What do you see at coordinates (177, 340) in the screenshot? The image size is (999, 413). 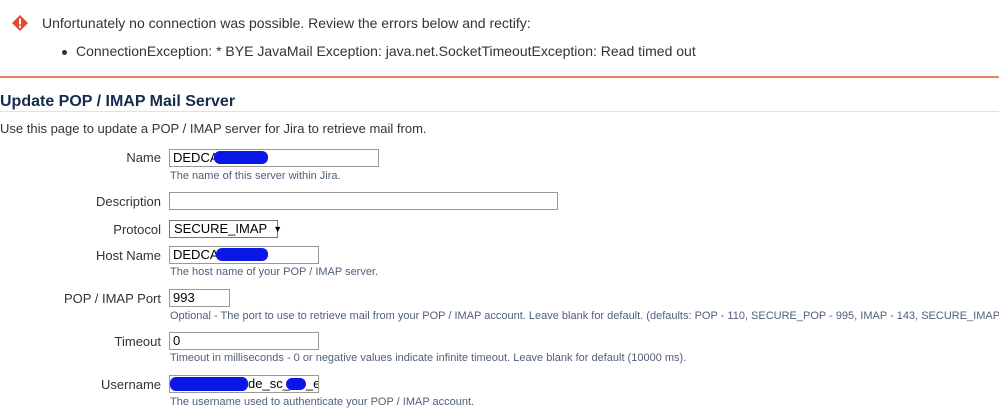 I see `timeout-value: 0` at bounding box center [177, 340].